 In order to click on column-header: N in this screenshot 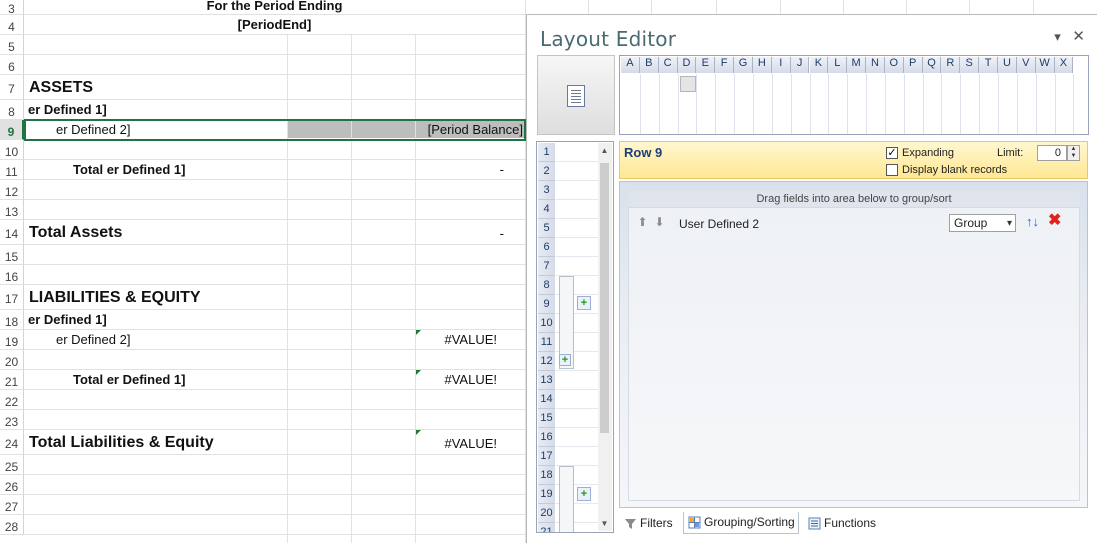, I will do `click(875, 65)`.